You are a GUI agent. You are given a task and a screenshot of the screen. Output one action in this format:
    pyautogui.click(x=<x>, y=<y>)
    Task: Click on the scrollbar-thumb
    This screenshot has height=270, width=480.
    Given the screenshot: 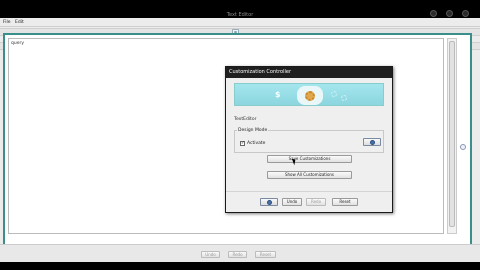 What is the action you would take?
    pyautogui.click(x=452, y=134)
    